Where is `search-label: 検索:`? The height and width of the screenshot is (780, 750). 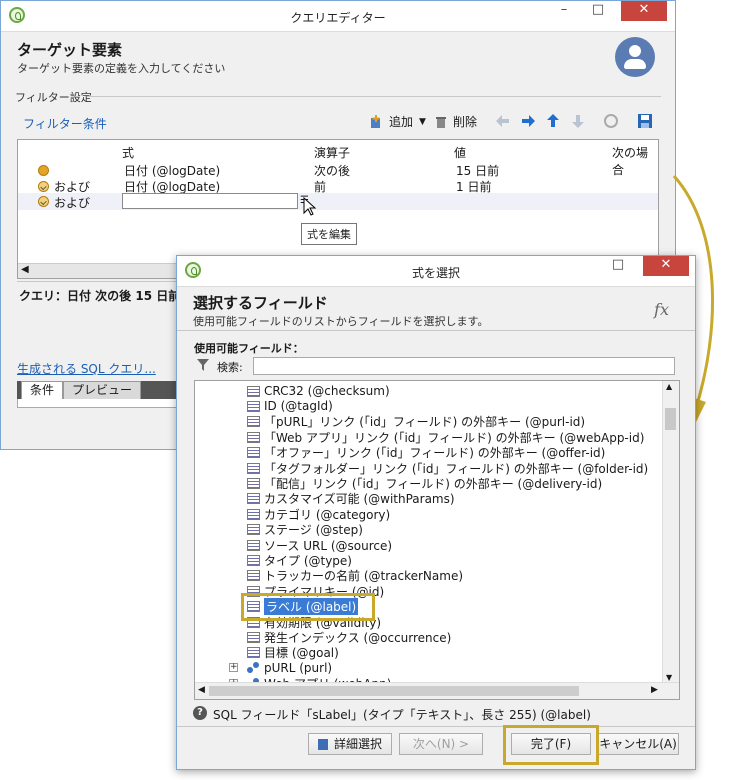 search-label: 検索: is located at coordinates (230, 367).